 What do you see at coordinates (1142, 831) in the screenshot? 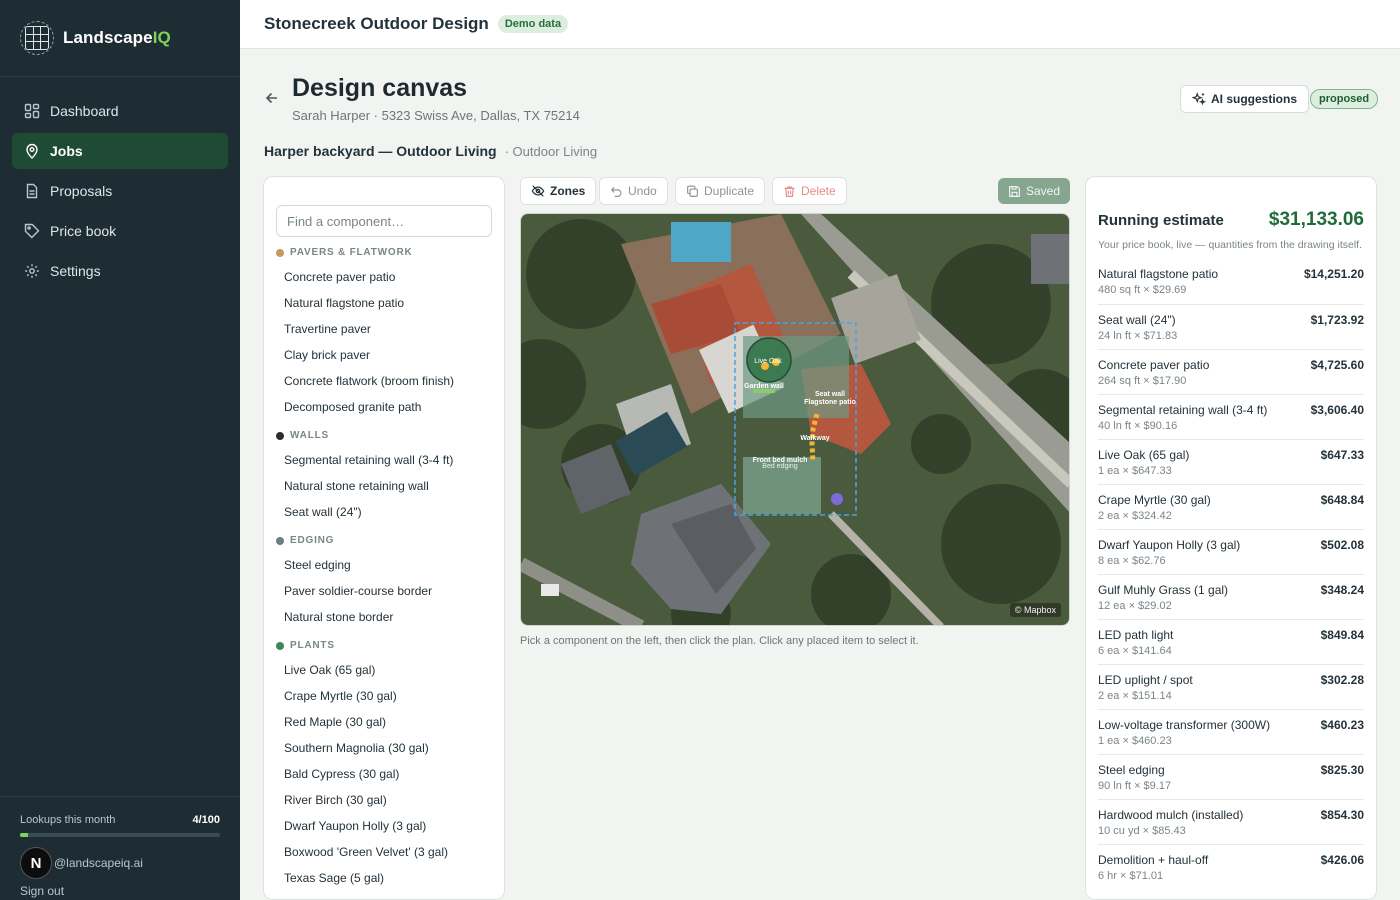
I see `line-item-quantity: 10 cu yd × $85.43` at bounding box center [1142, 831].